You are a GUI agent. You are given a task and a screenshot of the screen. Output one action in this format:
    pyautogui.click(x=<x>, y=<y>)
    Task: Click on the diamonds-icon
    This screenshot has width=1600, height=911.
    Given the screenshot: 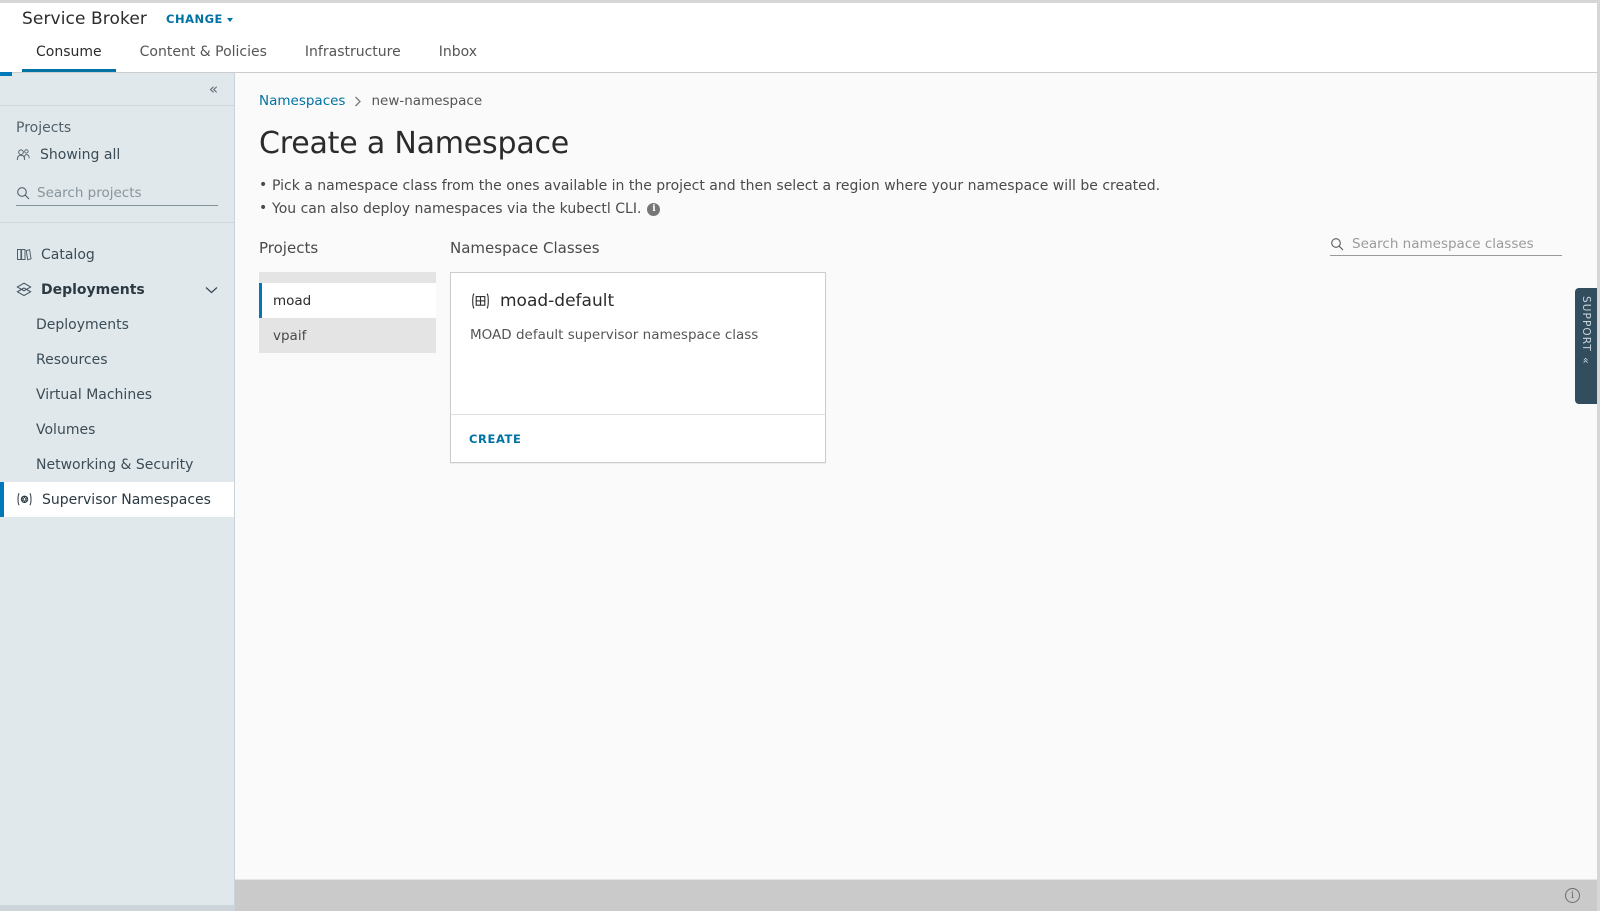 What is the action you would take?
    pyautogui.click(x=24, y=289)
    